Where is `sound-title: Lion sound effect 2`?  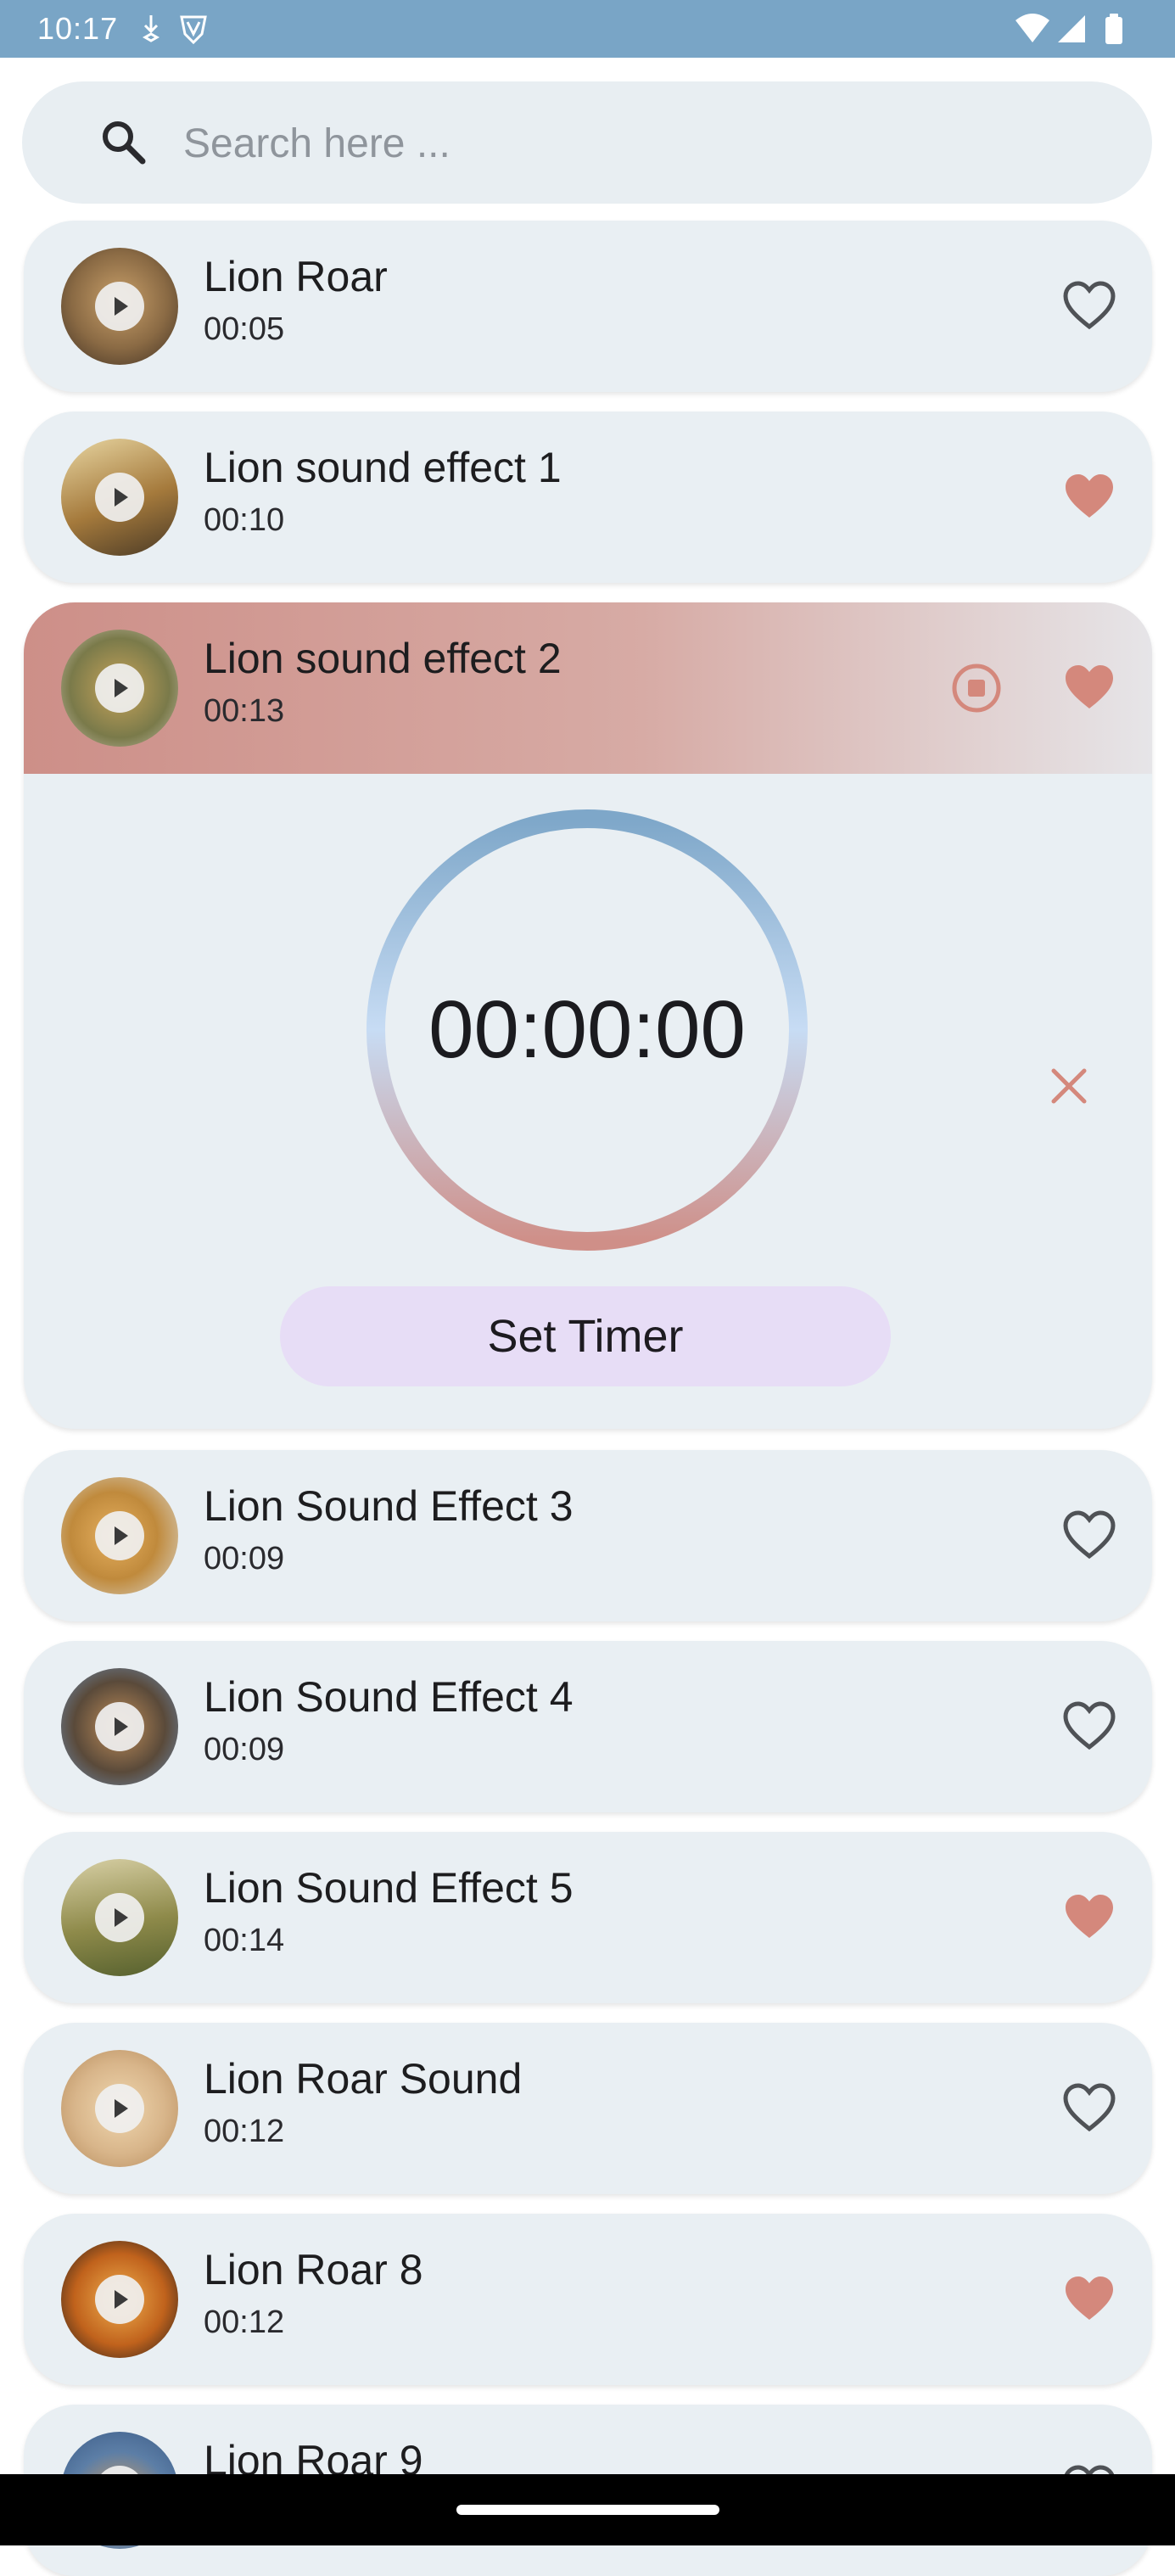 sound-title: Lion sound effect 2 is located at coordinates (383, 659).